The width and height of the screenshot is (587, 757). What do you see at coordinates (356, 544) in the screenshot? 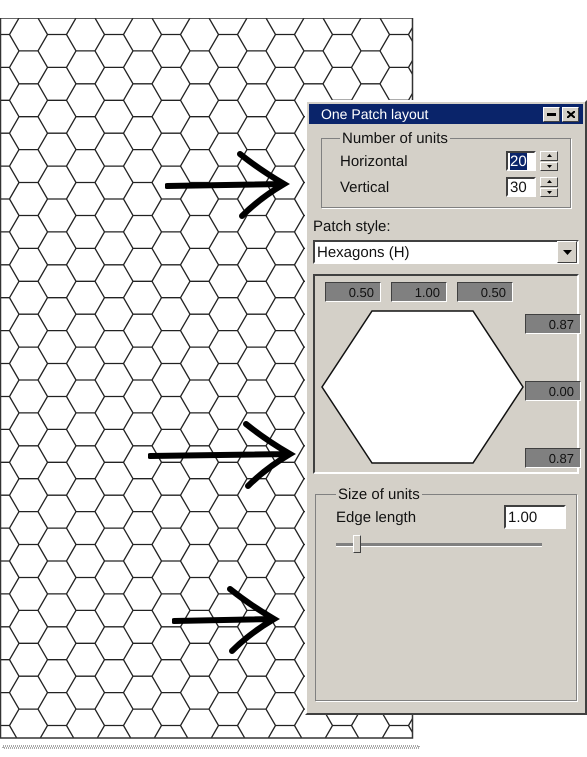
I see `slider-thumb` at bounding box center [356, 544].